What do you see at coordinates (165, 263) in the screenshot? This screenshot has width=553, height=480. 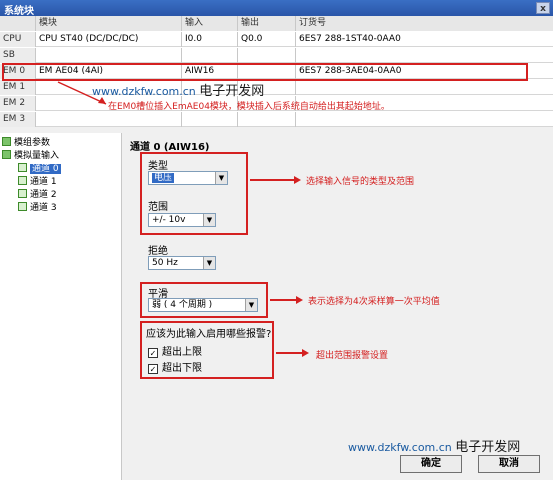 I see `reject-select-value: 50 Hz` at bounding box center [165, 263].